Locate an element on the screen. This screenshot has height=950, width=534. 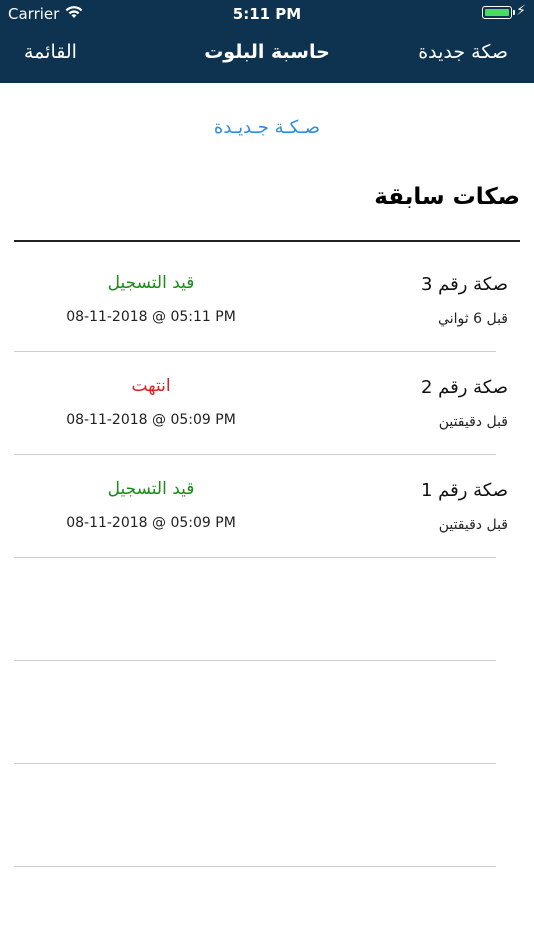
game-date: 08-11-2018 @ 05:11 PM is located at coordinates (151, 317).